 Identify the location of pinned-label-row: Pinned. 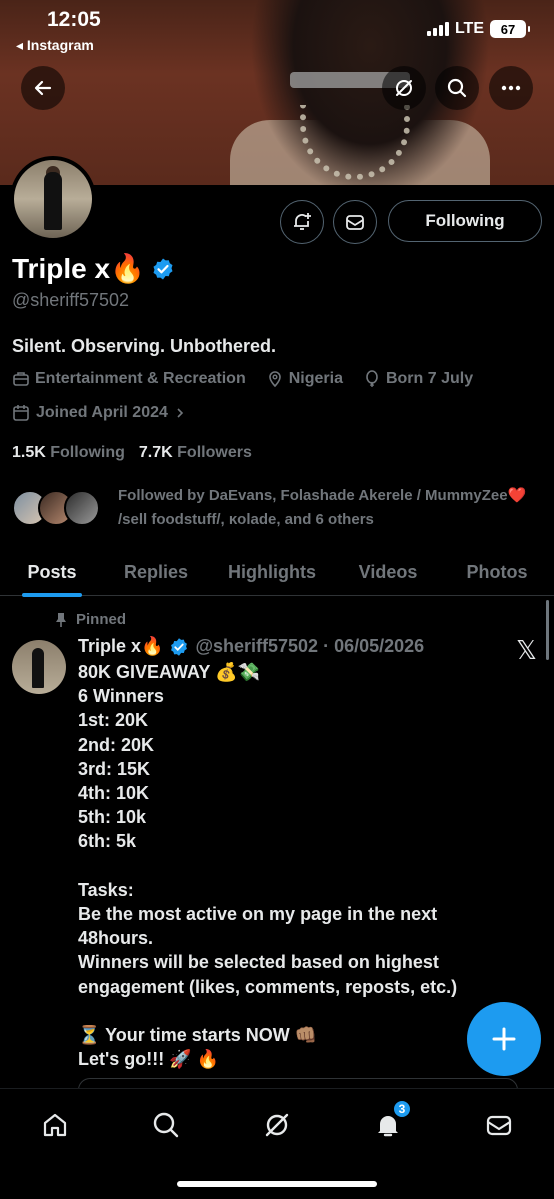
(90, 619).